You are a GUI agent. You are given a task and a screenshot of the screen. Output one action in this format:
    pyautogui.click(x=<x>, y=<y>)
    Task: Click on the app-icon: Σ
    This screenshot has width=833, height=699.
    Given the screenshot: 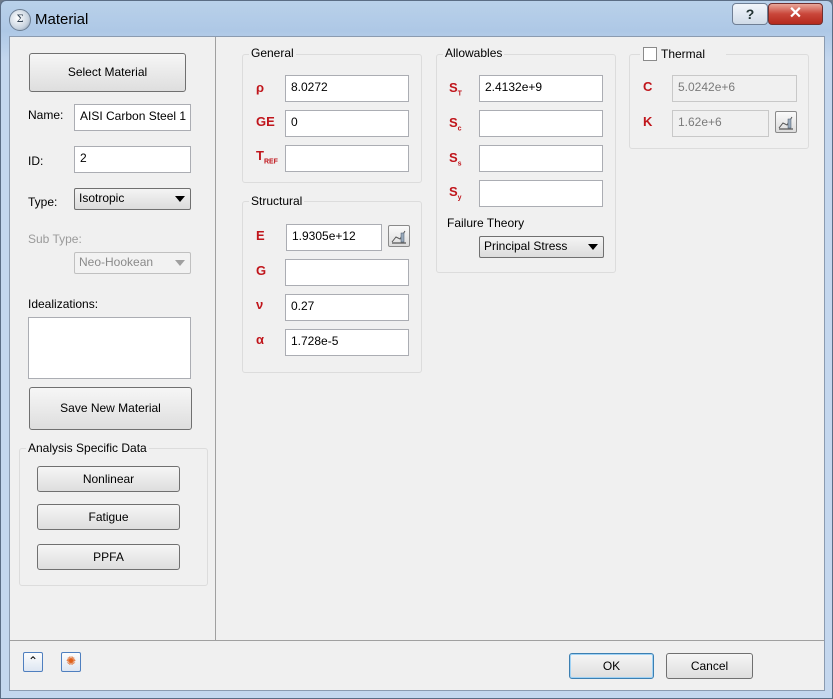 What is the action you would take?
    pyautogui.click(x=20, y=20)
    